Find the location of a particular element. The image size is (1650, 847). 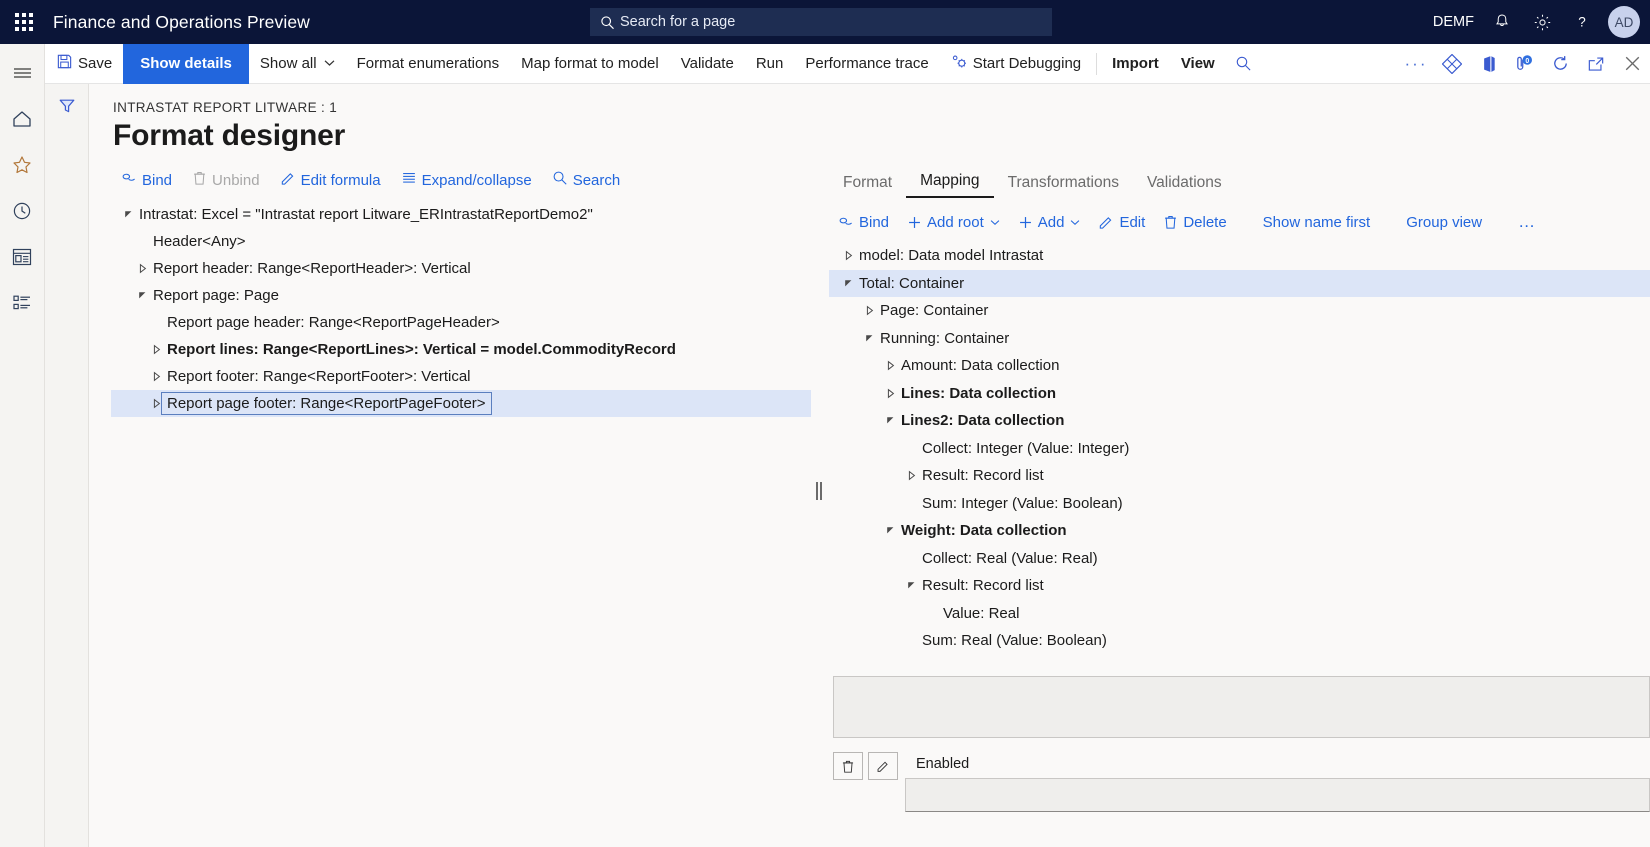

start-debugging-button: Start Debugging is located at coordinates (1016, 64).